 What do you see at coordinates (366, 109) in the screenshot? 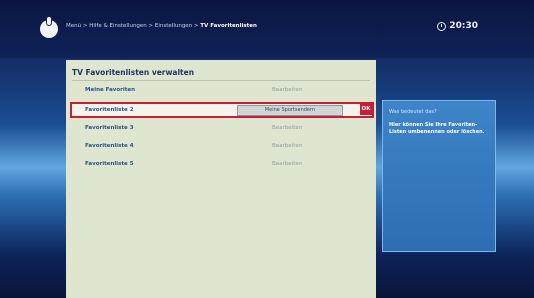
I see `ok-button: OK` at bounding box center [366, 109].